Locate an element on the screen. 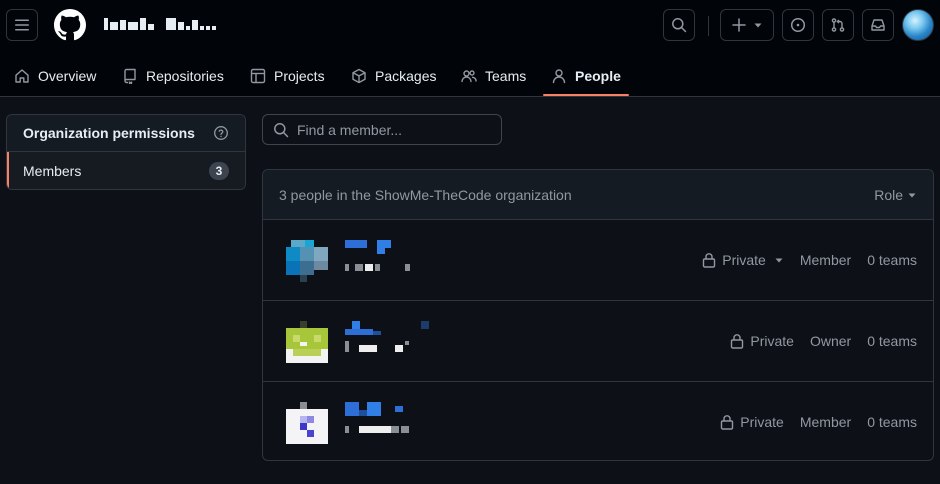  role-filter-label: Role is located at coordinates (888, 194).